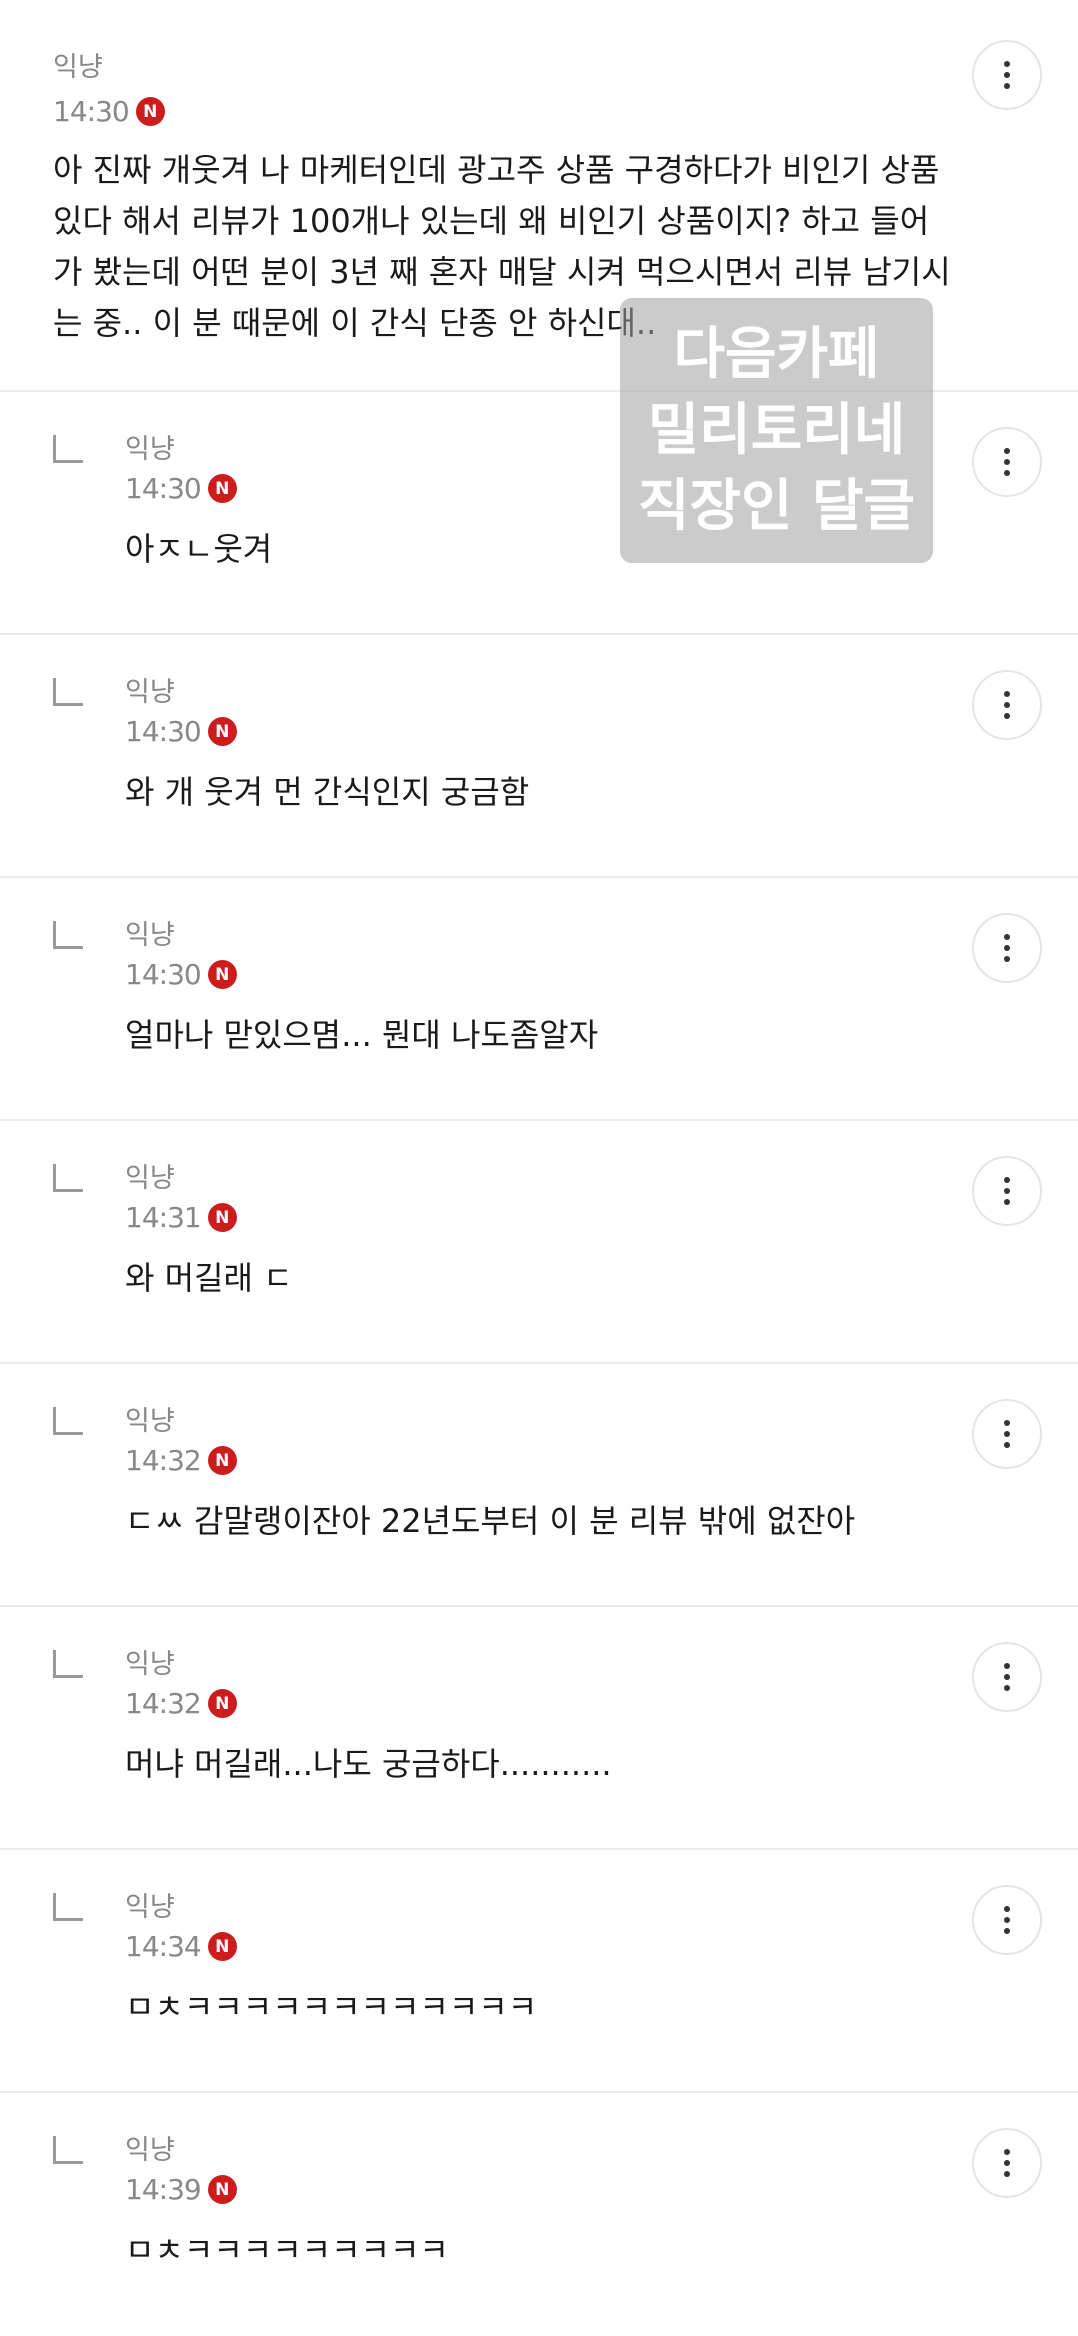 The width and height of the screenshot is (1078, 2336). Describe the element at coordinates (539, 1242) in the screenshot. I see `reply-item: 익냥 14:31 N 와 머길래 ㄷ` at that location.